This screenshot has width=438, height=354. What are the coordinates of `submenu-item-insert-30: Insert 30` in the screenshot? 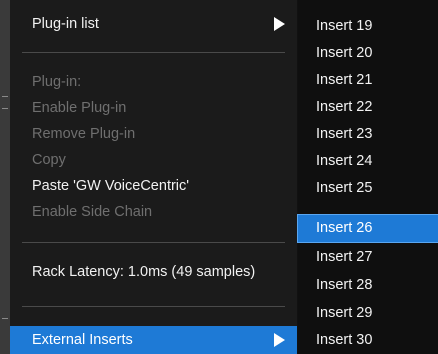 It's located at (368, 340).